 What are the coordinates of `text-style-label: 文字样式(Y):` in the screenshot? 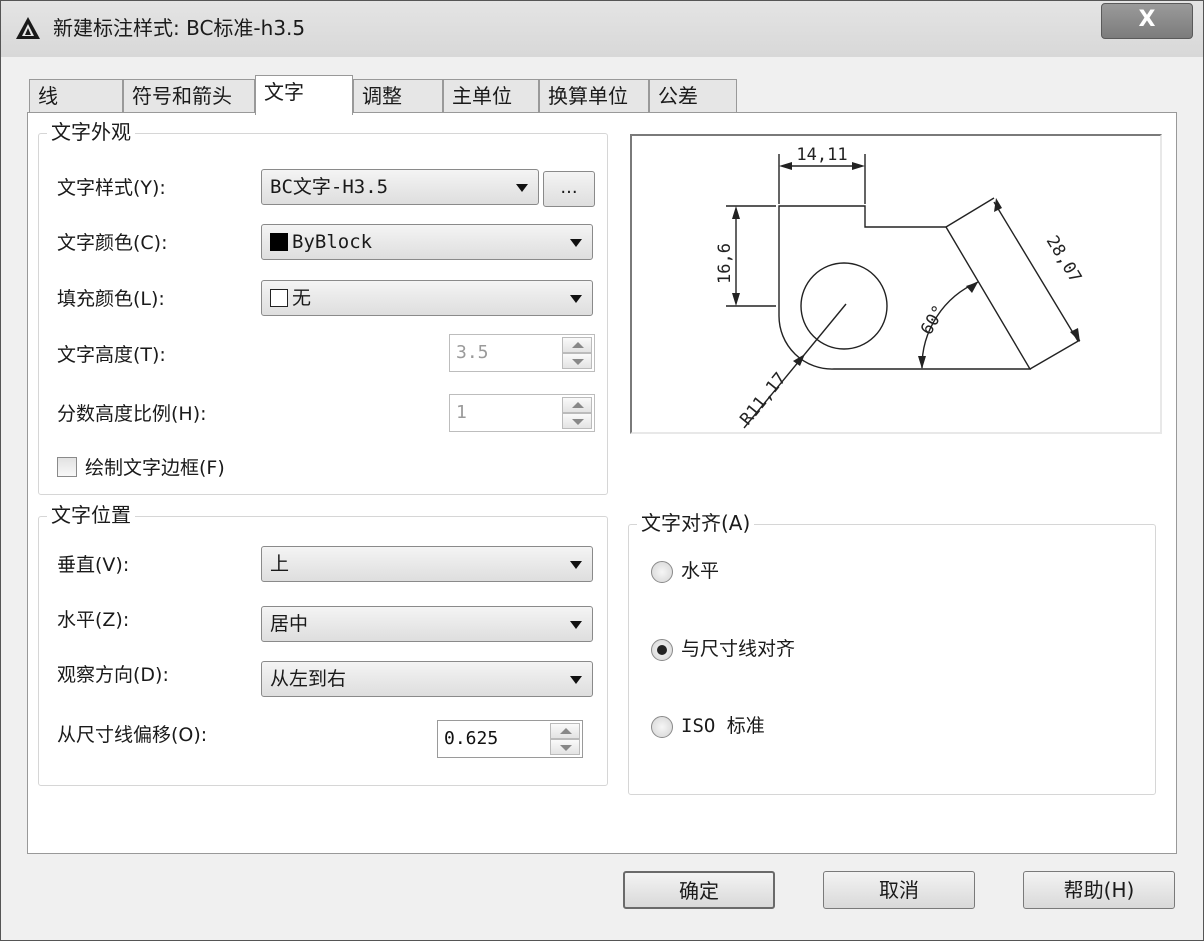 It's located at (111, 188).